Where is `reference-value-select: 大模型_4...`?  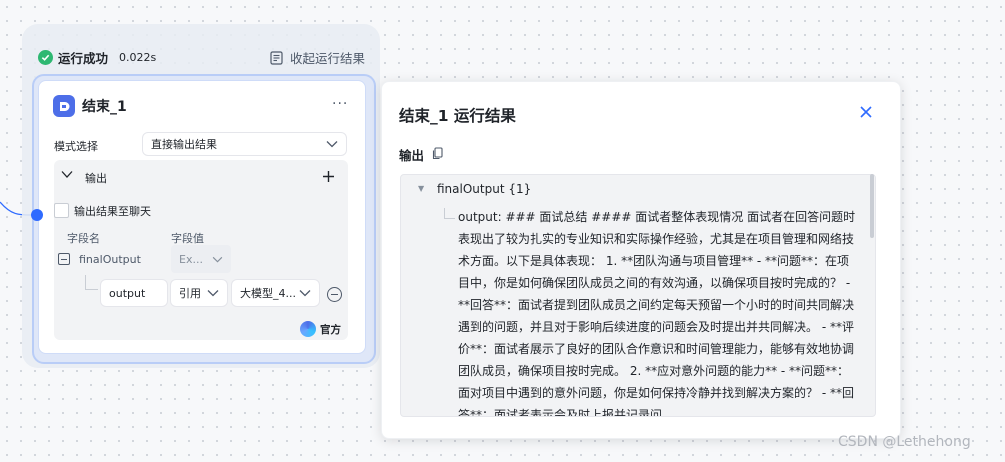
reference-value-select: 大模型_4... is located at coordinates (275, 293).